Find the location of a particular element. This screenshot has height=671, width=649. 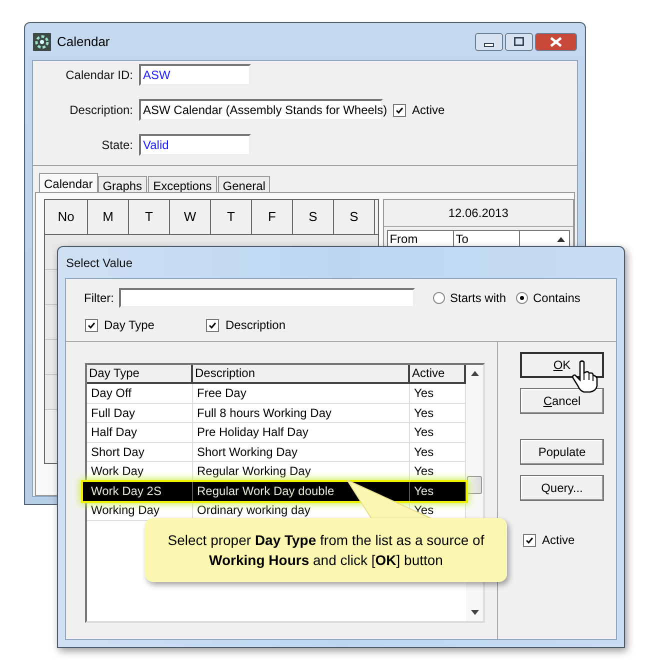

close-icon is located at coordinates (556, 41).